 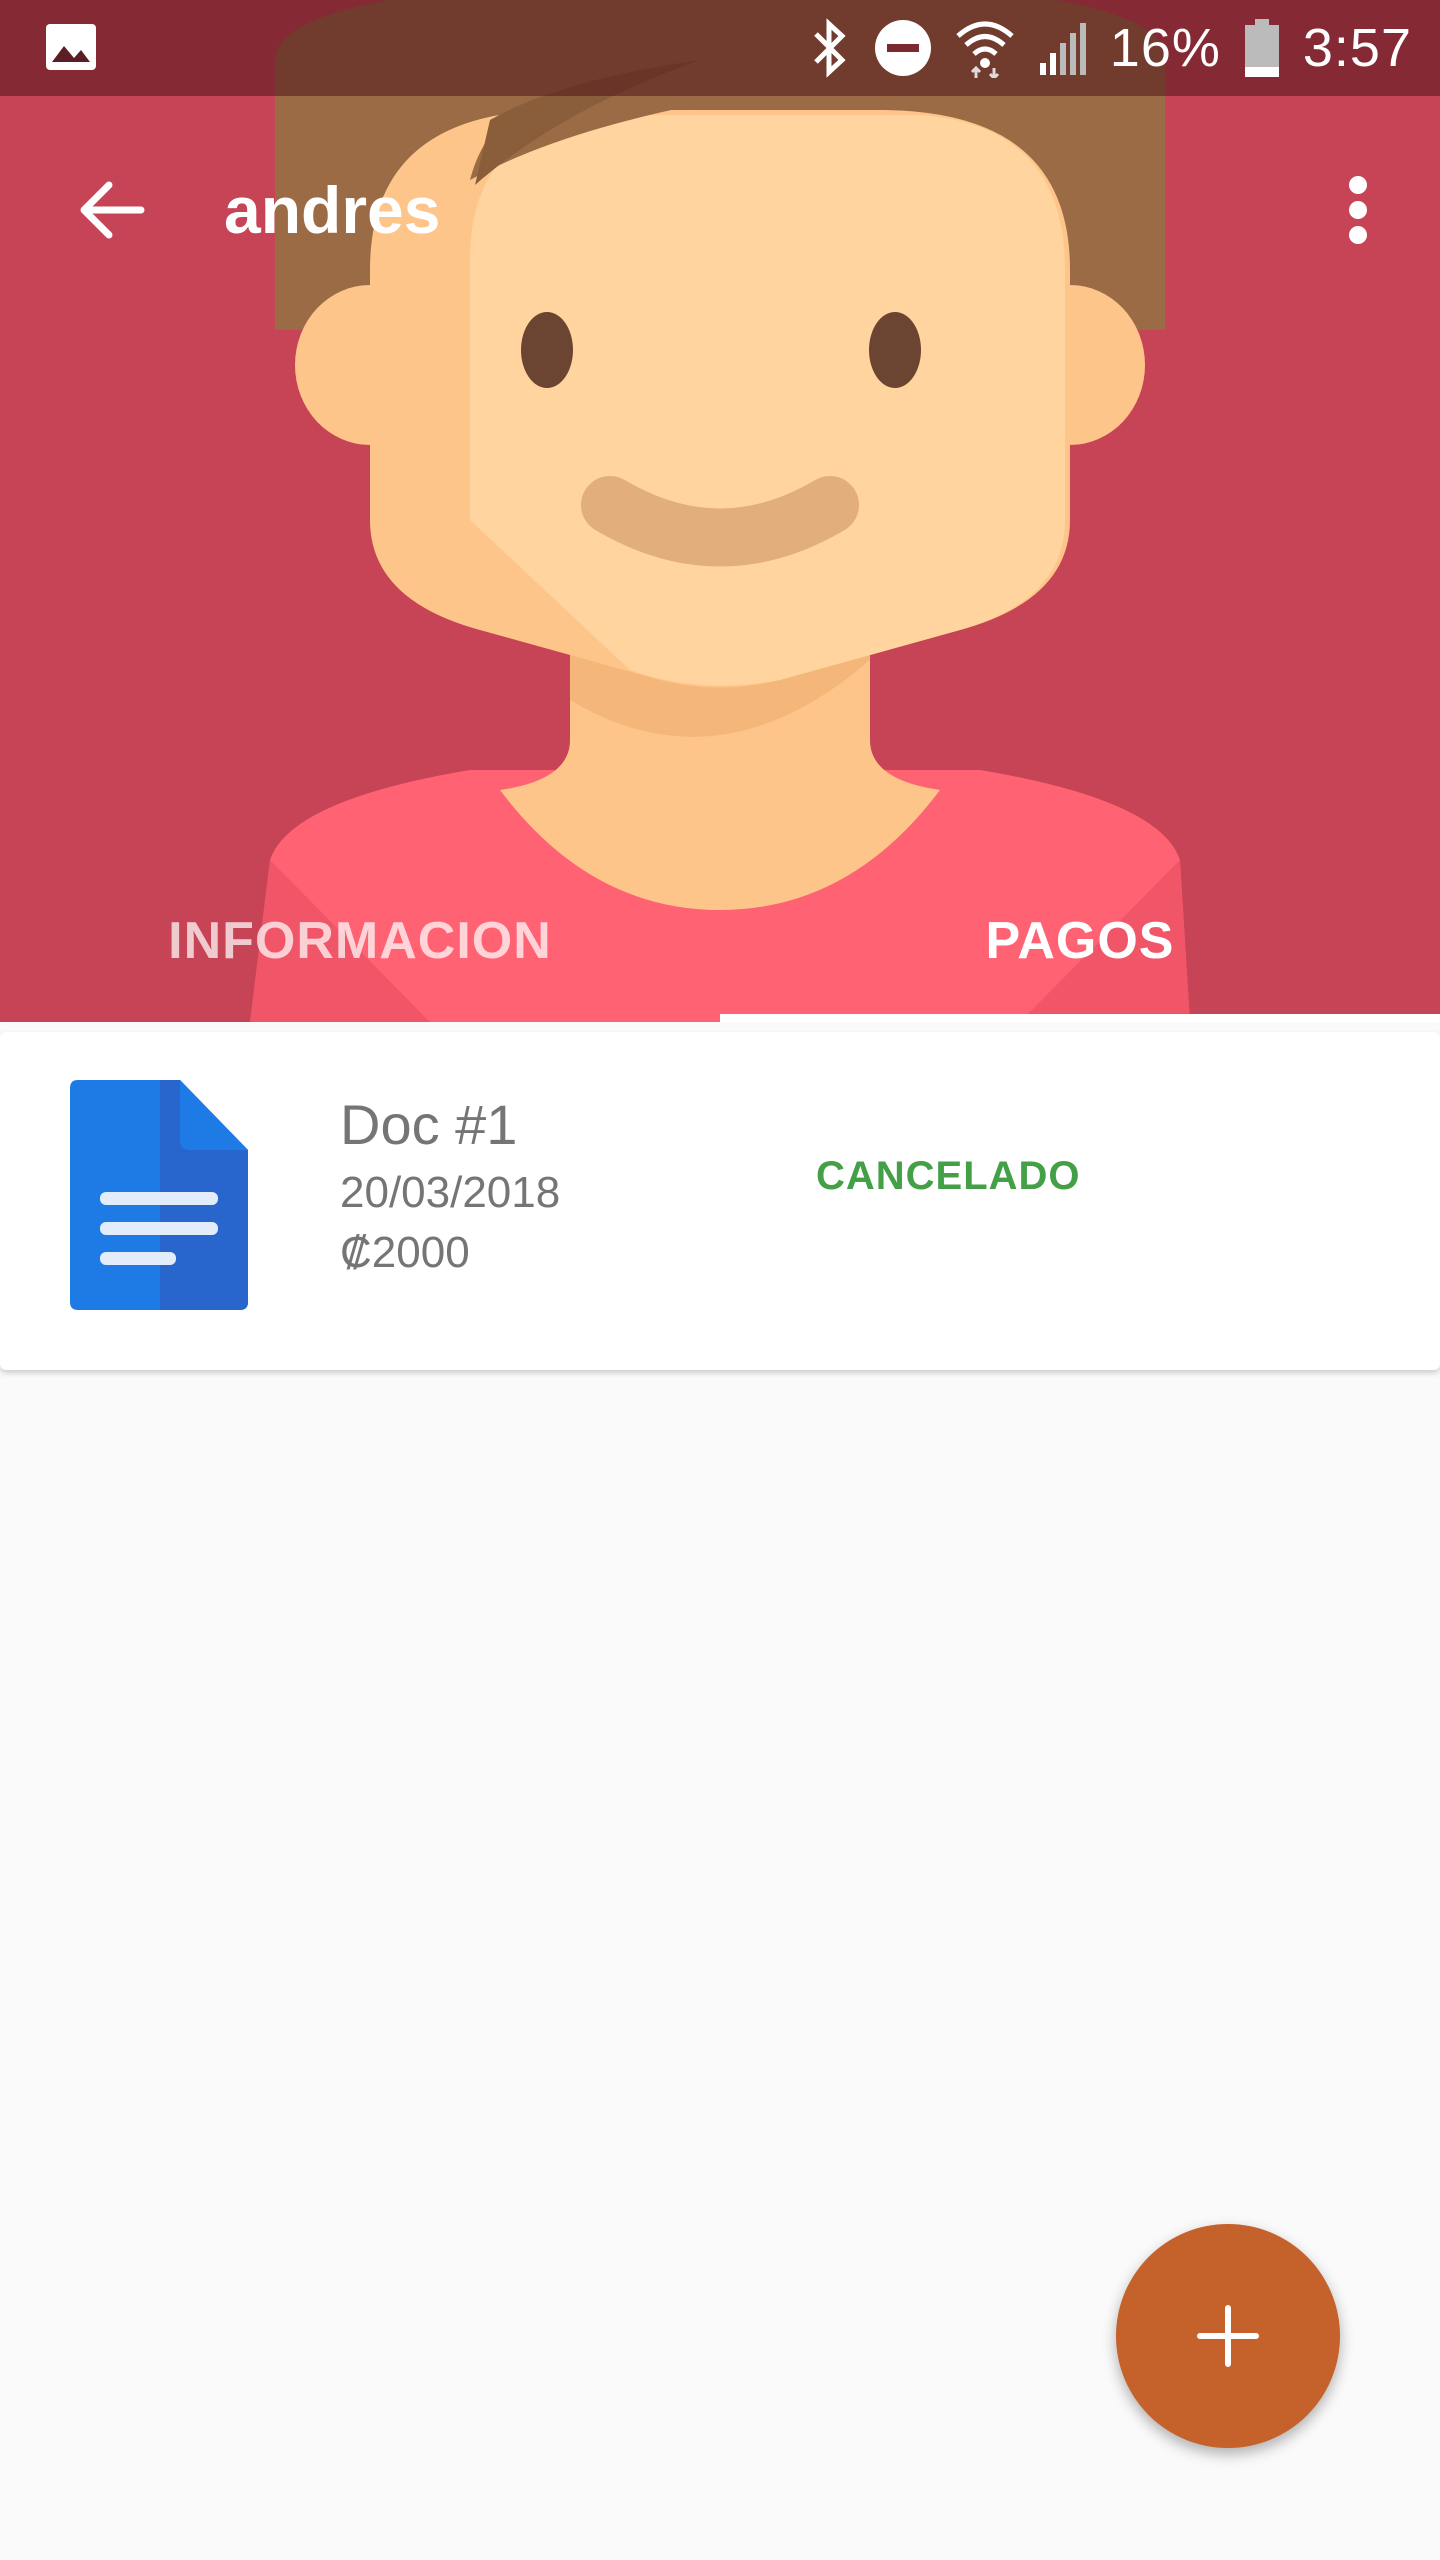 I want to click on arrow-back-icon, so click(x=112, y=210).